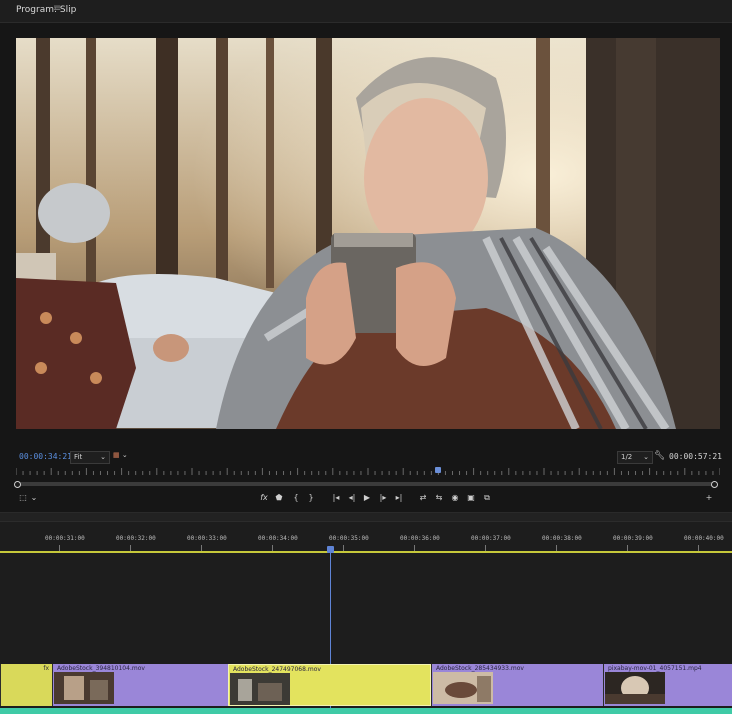  What do you see at coordinates (329, 685) in the screenshot?
I see `clip-selected: AdobeStock_247497068.mov` at bounding box center [329, 685].